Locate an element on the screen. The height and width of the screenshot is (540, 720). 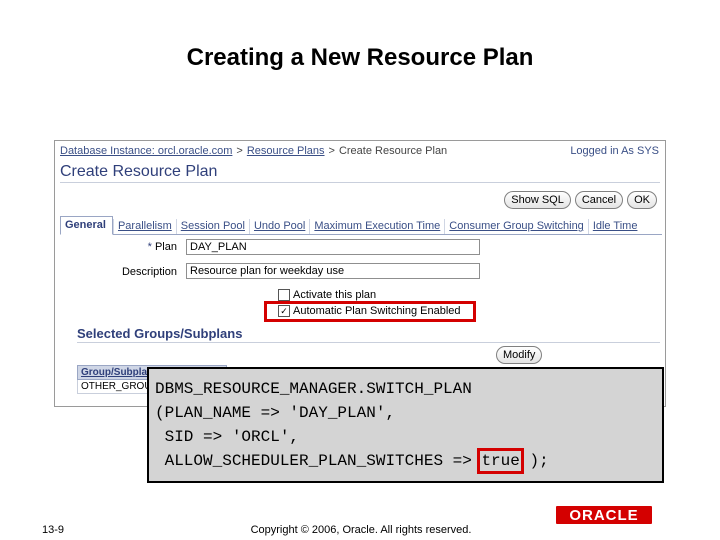
show-sql-button: Show SQL is located at coordinates (537, 200).